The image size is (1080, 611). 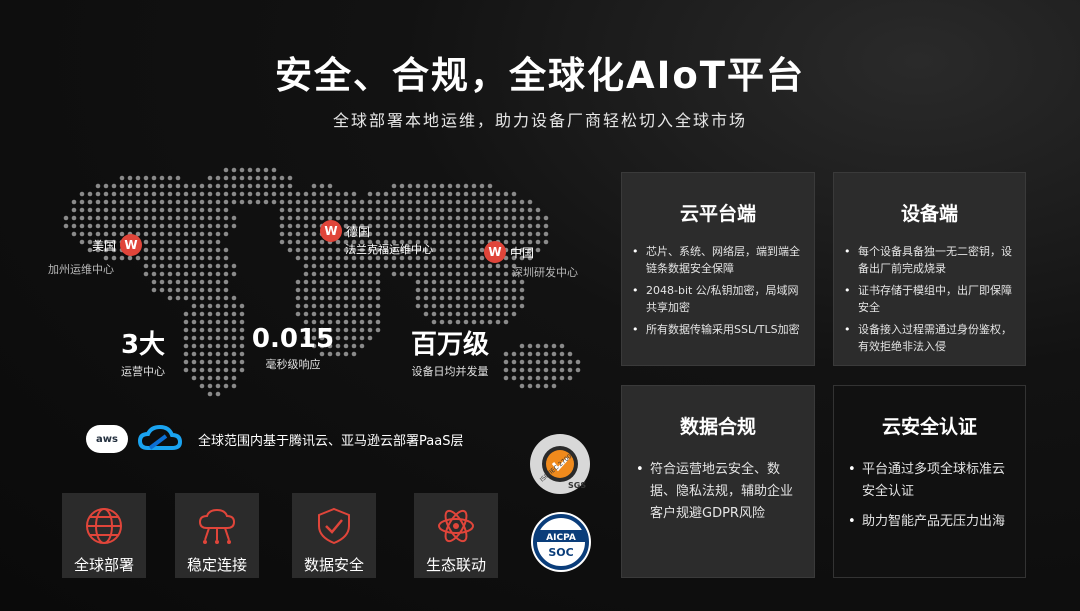 I want to click on stat-value: 百万级, so click(x=449, y=345).